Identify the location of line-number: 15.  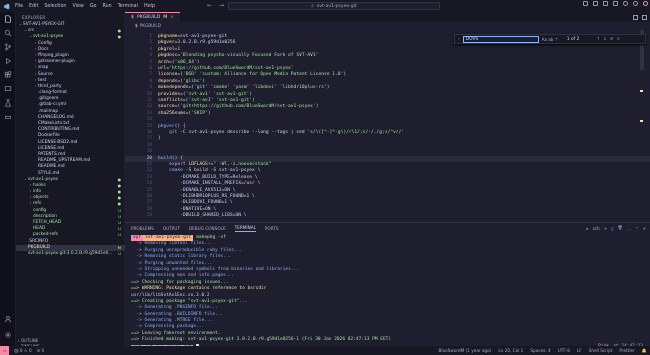
(149, 126).